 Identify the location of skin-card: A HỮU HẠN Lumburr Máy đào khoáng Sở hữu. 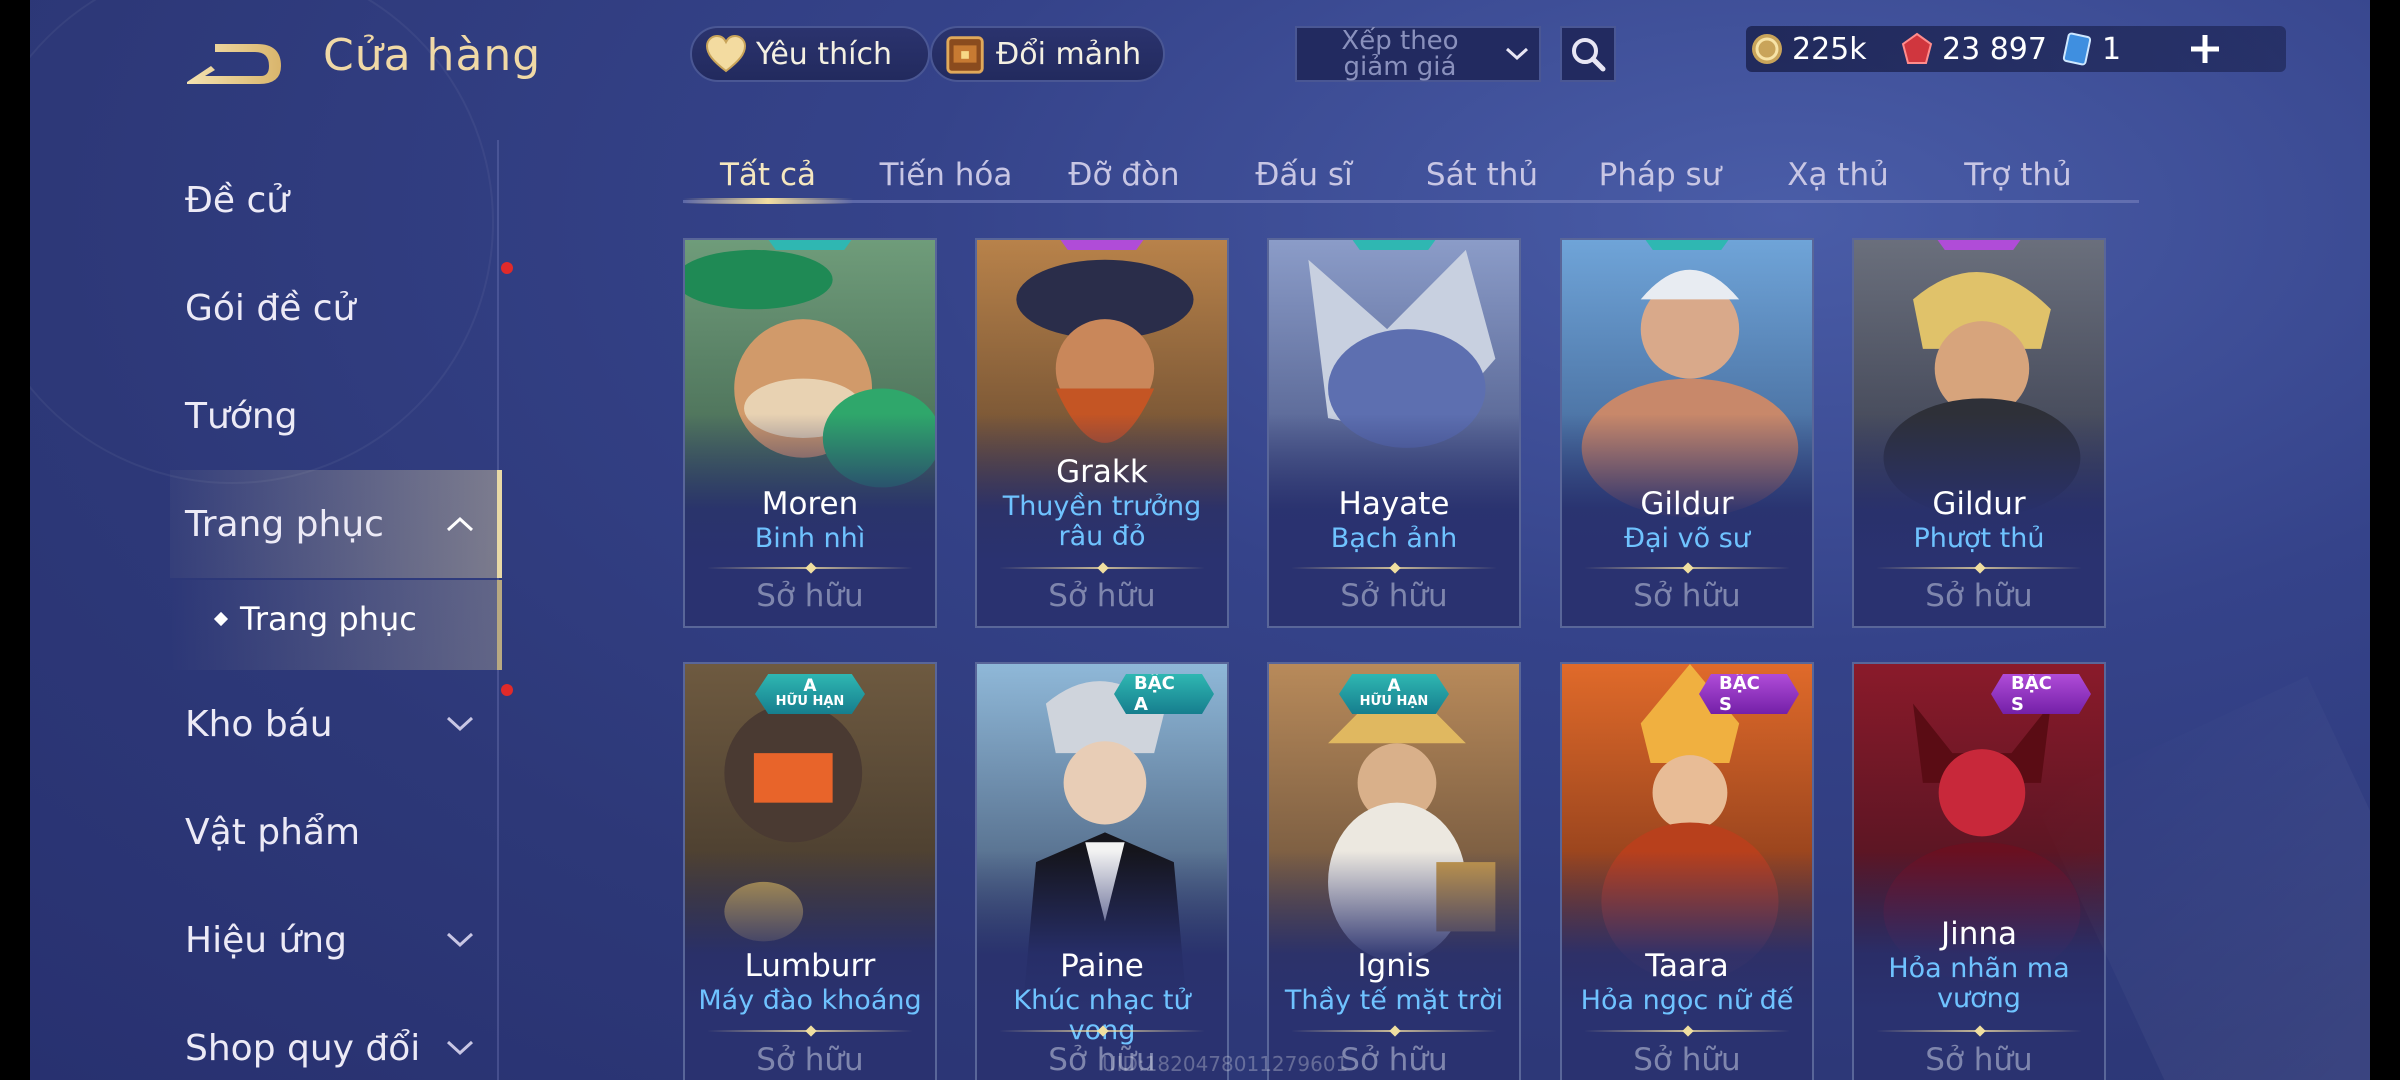
(810, 871).